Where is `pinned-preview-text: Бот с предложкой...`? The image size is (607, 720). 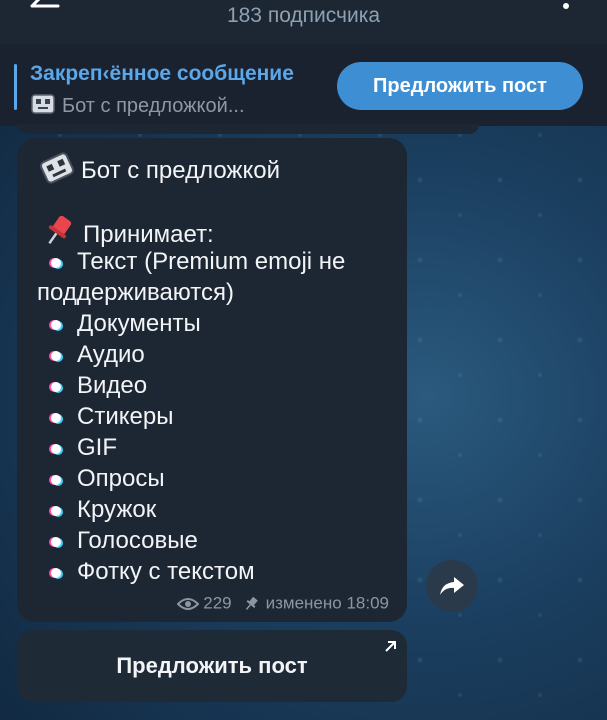
pinned-preview-text: Бот с предложкой... is located at coordinates (153, 106).